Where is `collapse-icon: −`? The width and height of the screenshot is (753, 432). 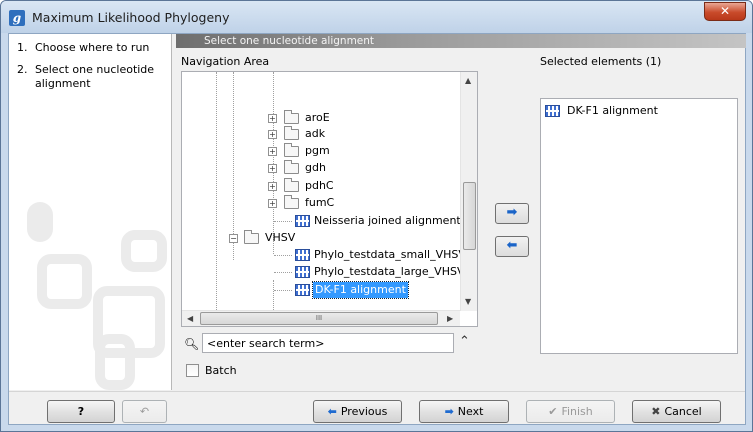
collapse-icon: − is located at coordinates (233, 238).